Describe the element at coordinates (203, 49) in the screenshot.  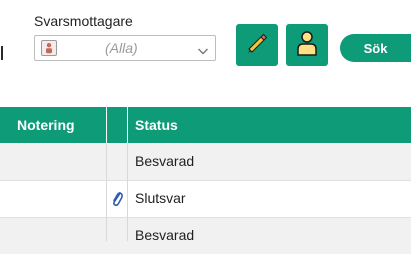
I see `chevron-down-icon` at that location.